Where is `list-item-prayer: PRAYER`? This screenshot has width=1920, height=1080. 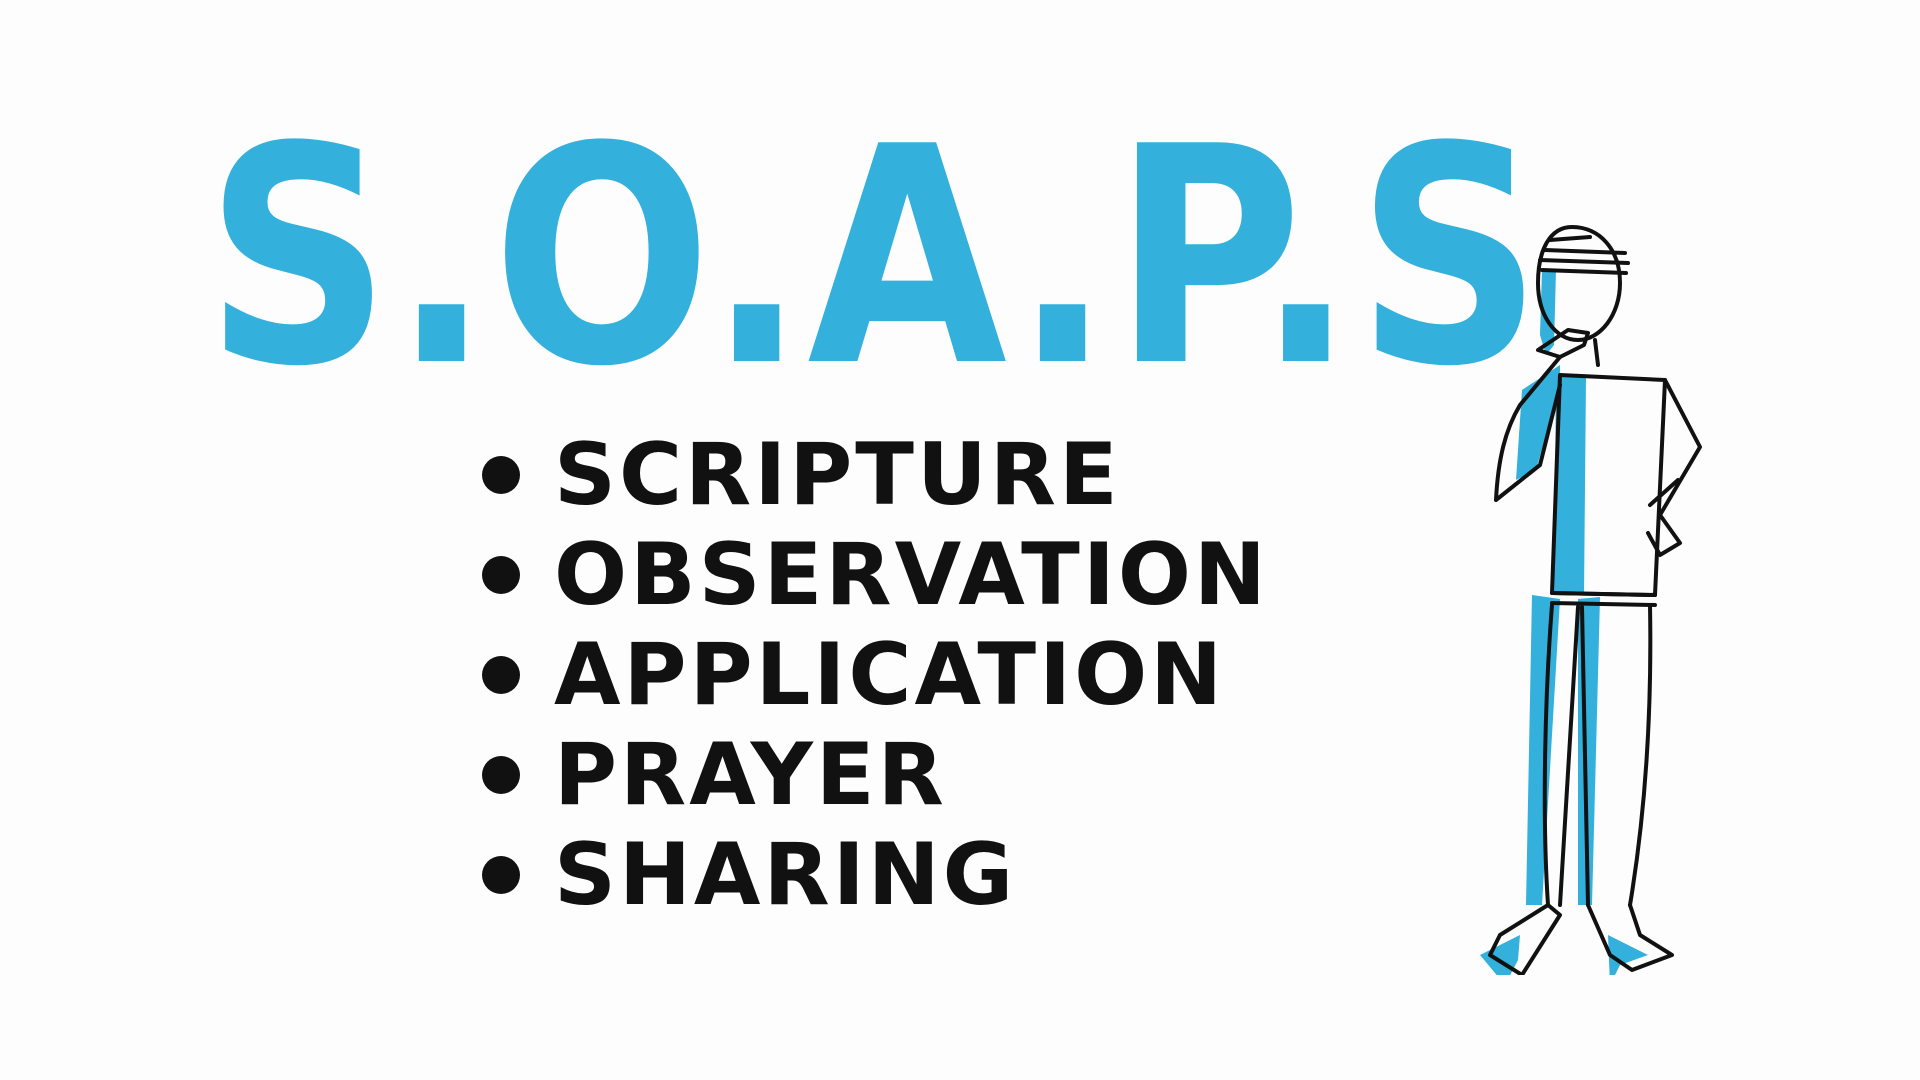 list-item-prayer: PRAYER is located at coordinates (875, 775).